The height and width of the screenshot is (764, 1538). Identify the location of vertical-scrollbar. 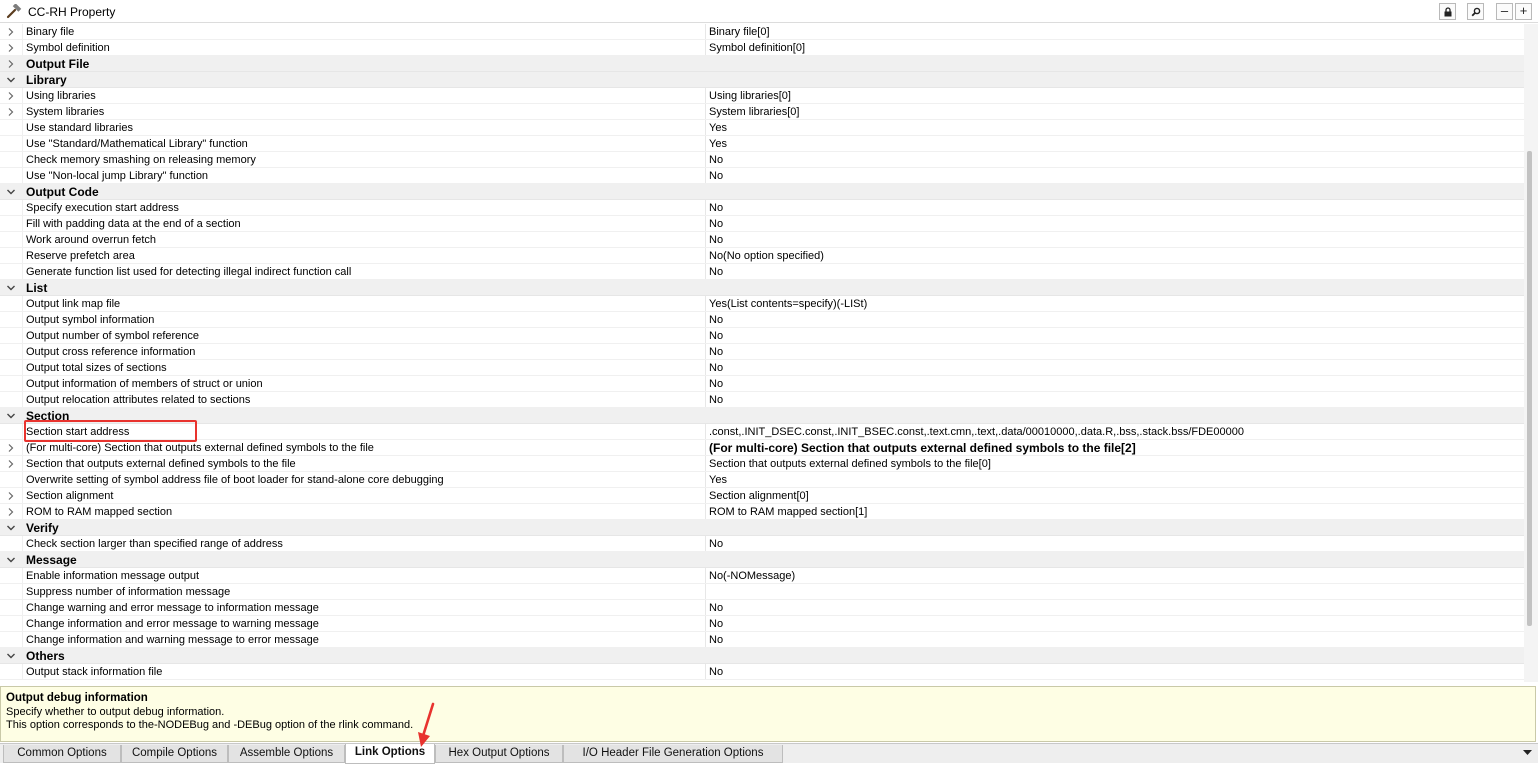
(1531, 353).